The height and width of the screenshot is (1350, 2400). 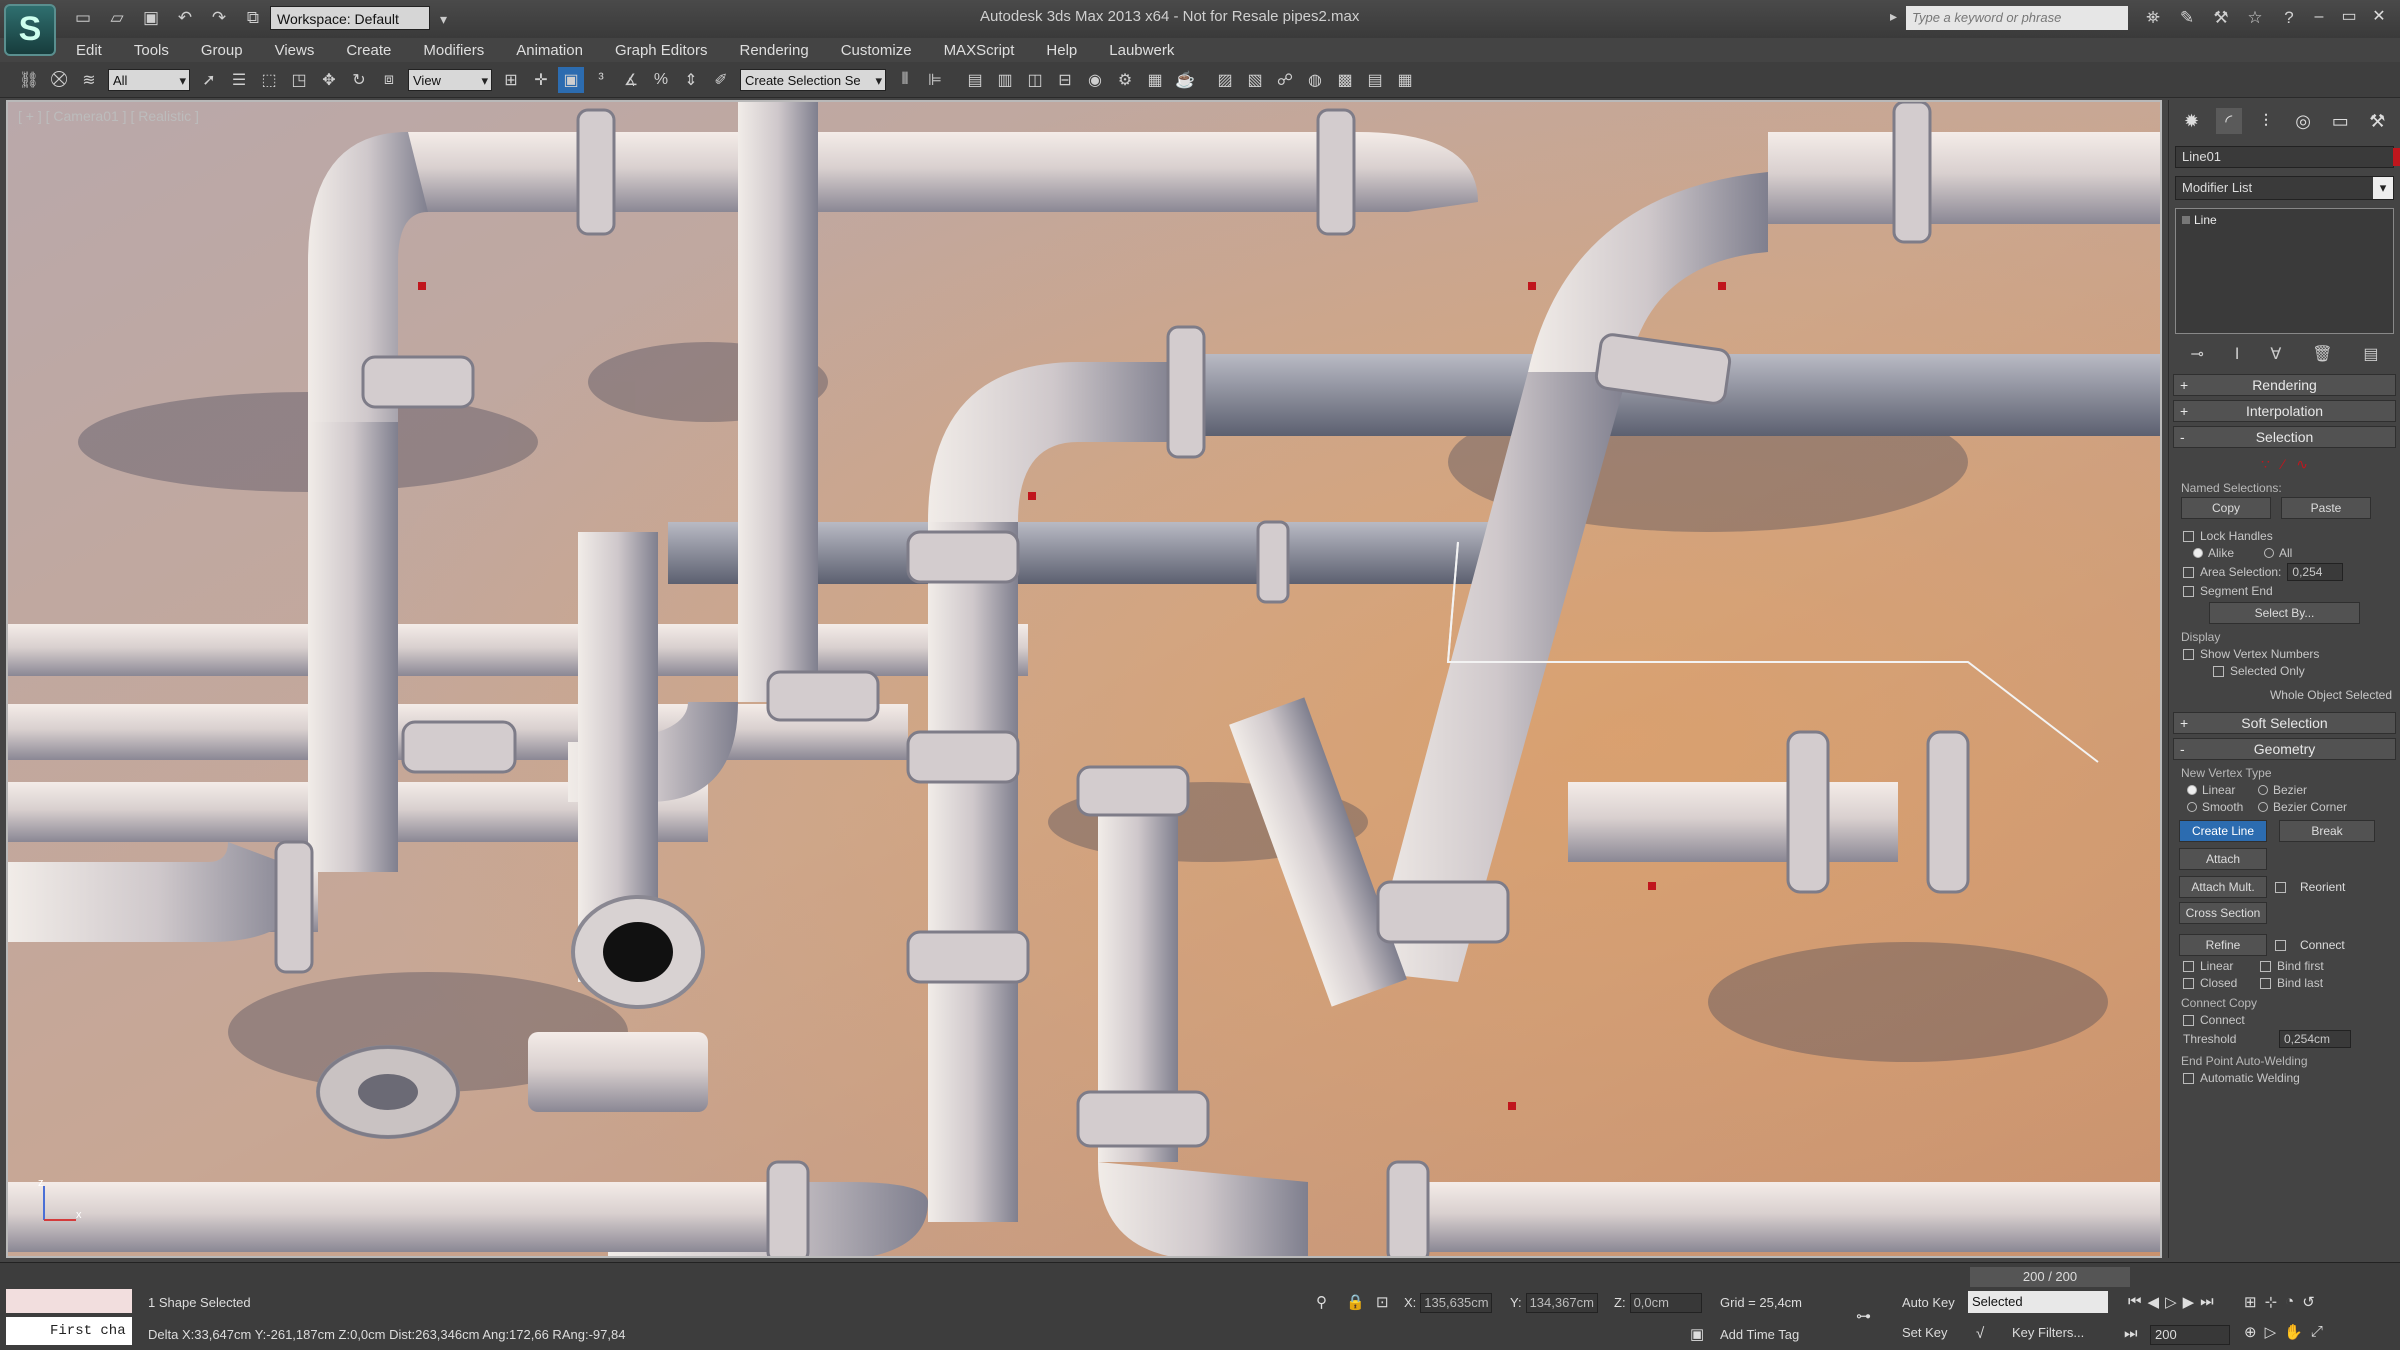 I want to click on layer-manager-icon: ▤, so click(x=975, y=80).